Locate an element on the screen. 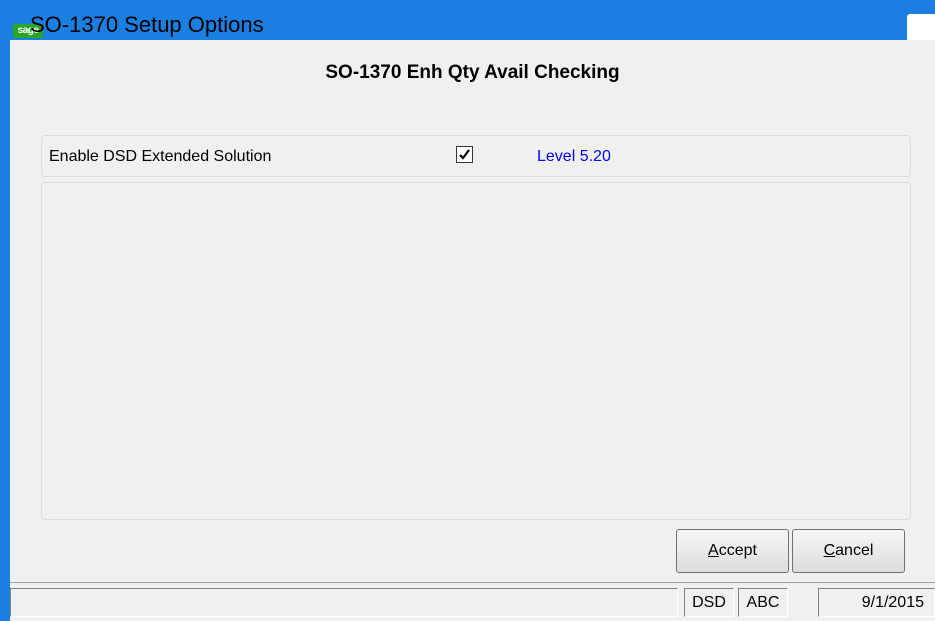 This screenshot has width=935, height=621. status-company-dsd: DSD is located at coordinates (709, 602).